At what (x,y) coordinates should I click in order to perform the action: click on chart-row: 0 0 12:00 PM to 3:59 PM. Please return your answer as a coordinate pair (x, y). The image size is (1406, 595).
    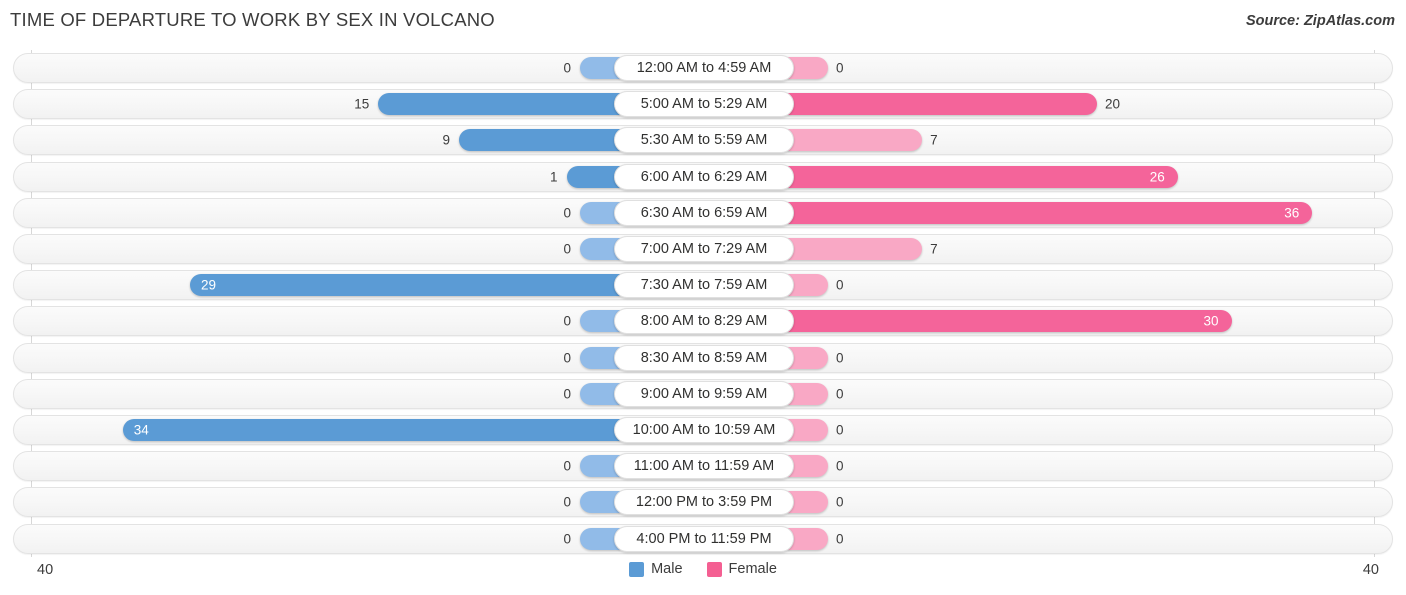
    Looking at the image, I should click on (703, 502).